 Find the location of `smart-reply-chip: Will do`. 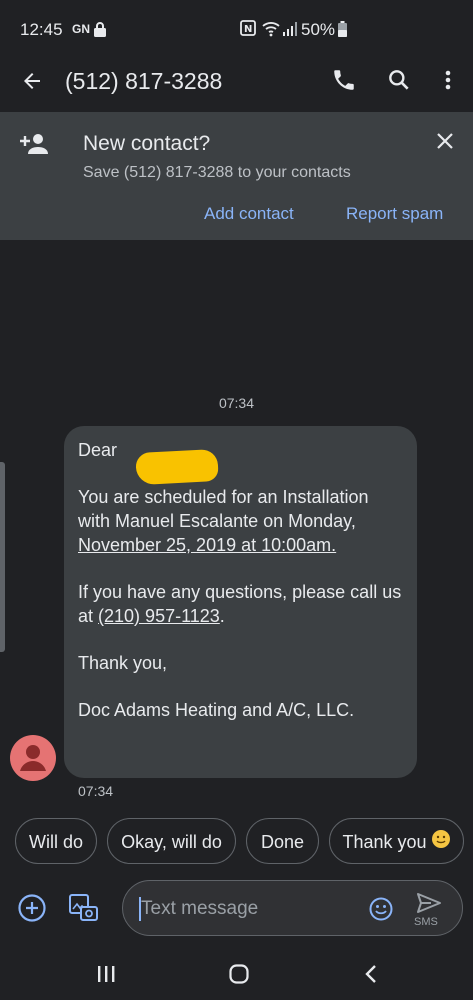

smart-reply-chip: Will do is located at coordinates (56, 841).